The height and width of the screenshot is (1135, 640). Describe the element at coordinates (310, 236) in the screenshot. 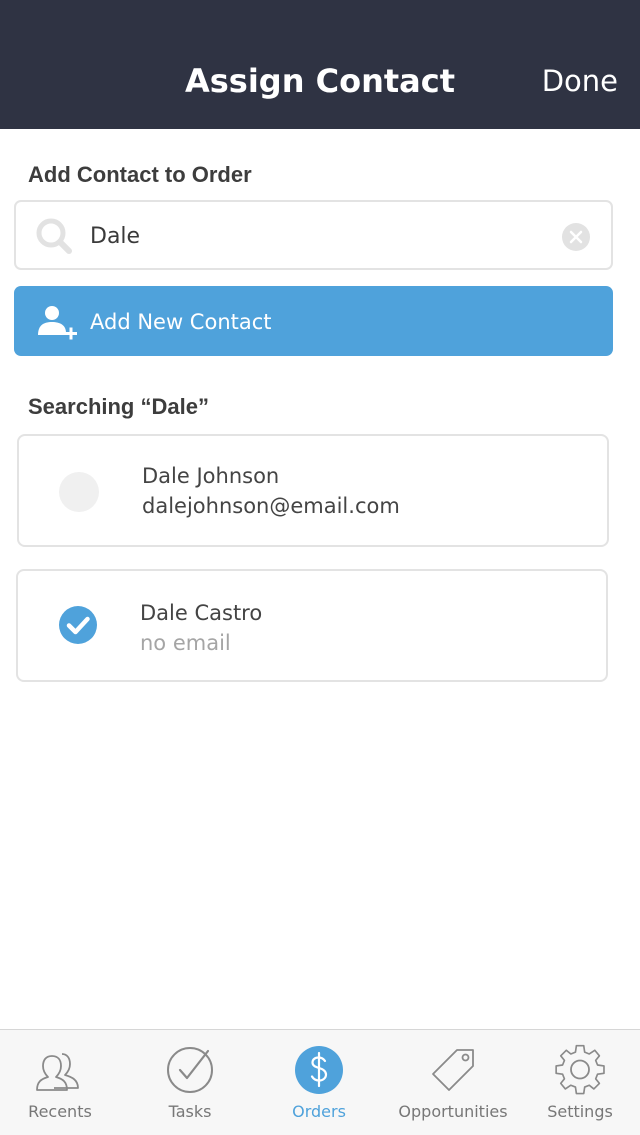

I see `search-input` at that location.